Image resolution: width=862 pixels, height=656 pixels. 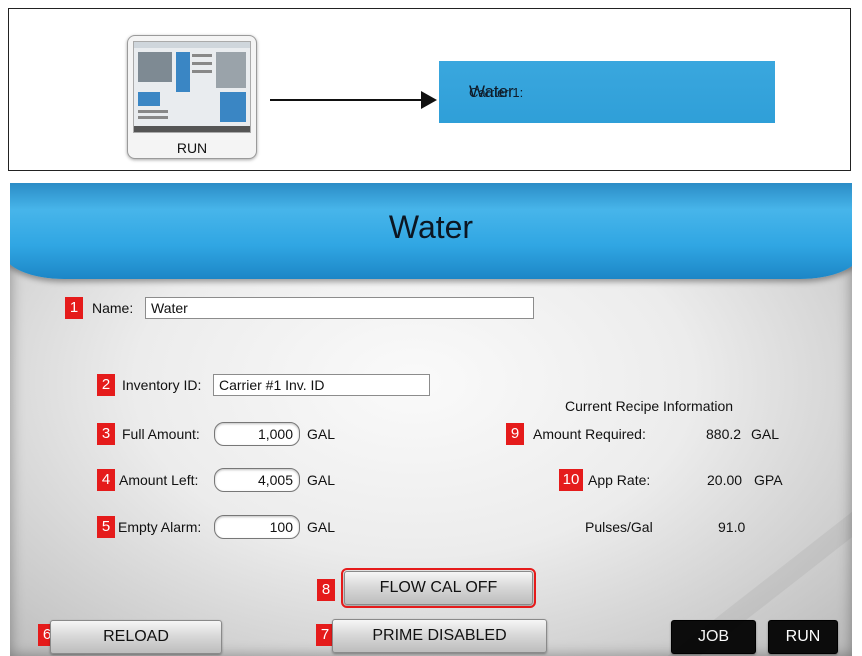 What do you see at coordinates (768, 480) in the screenshot?
I see `app-rate-unit: GPA` at bounding box center [768, 480].